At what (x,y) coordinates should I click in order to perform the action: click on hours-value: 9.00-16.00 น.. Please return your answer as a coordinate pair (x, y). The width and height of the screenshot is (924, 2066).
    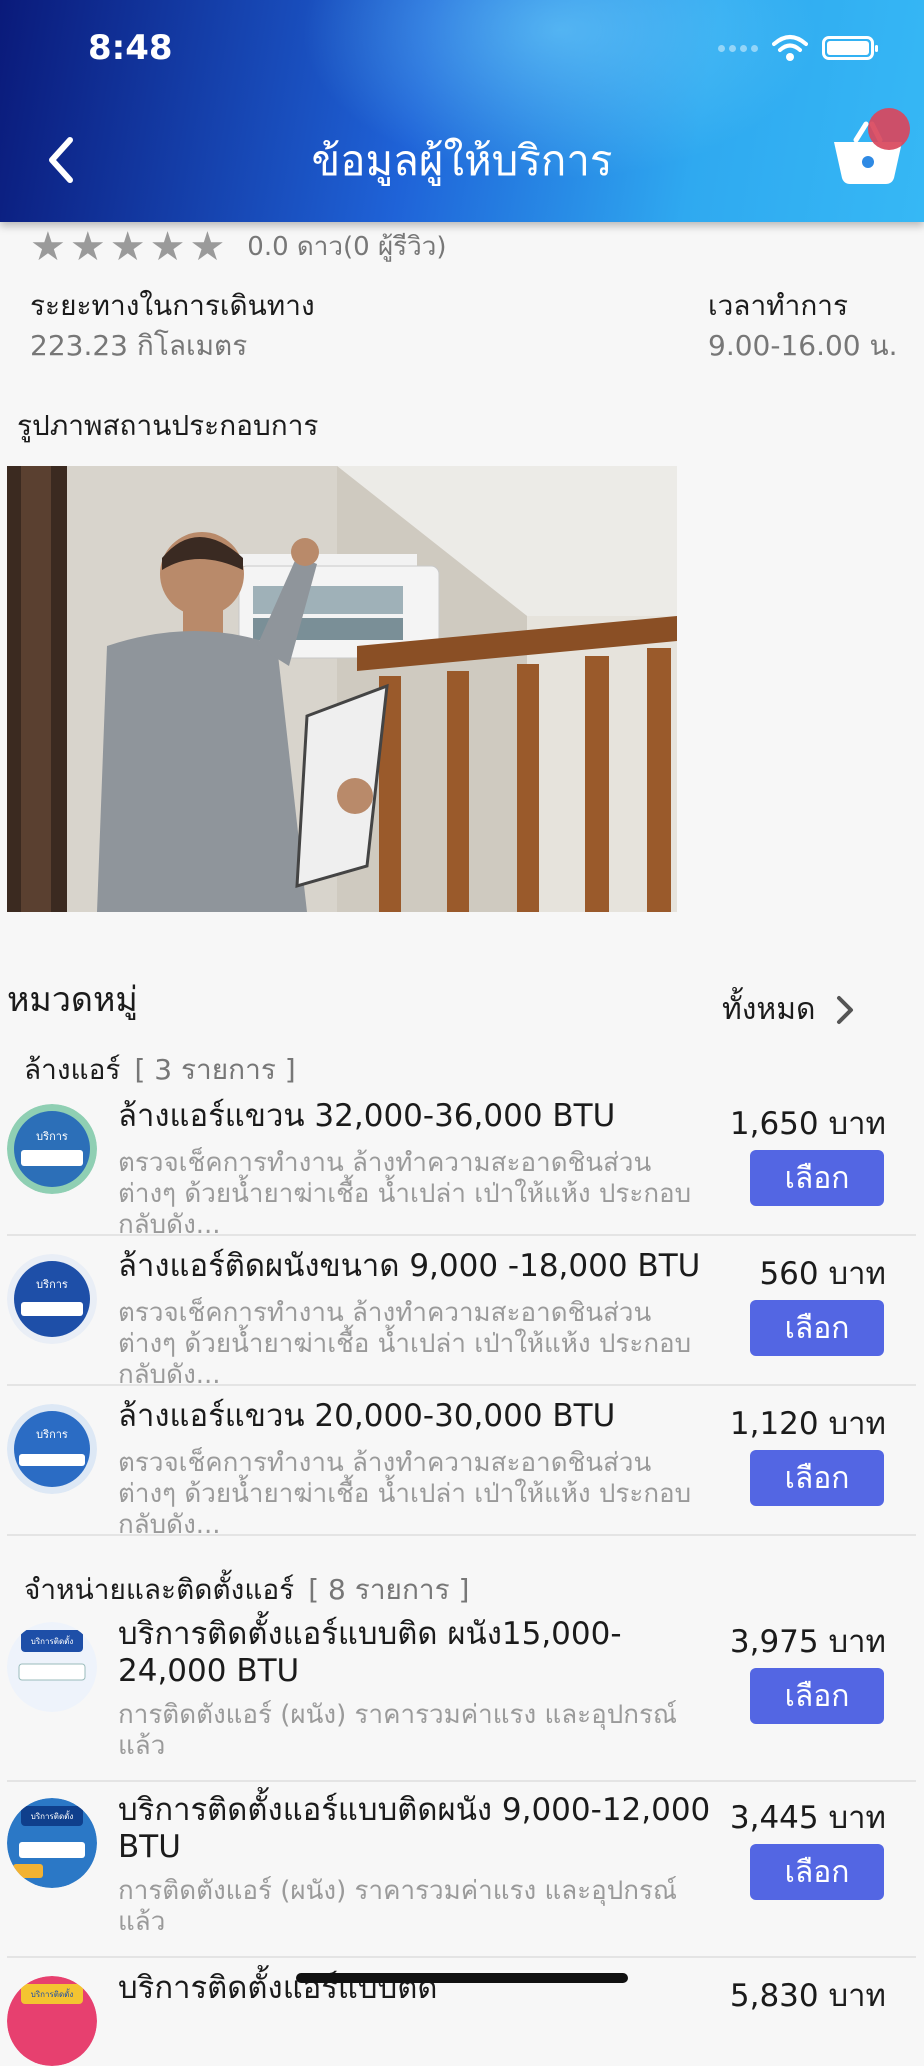
    Looking at the image, I should click on (803, 345).